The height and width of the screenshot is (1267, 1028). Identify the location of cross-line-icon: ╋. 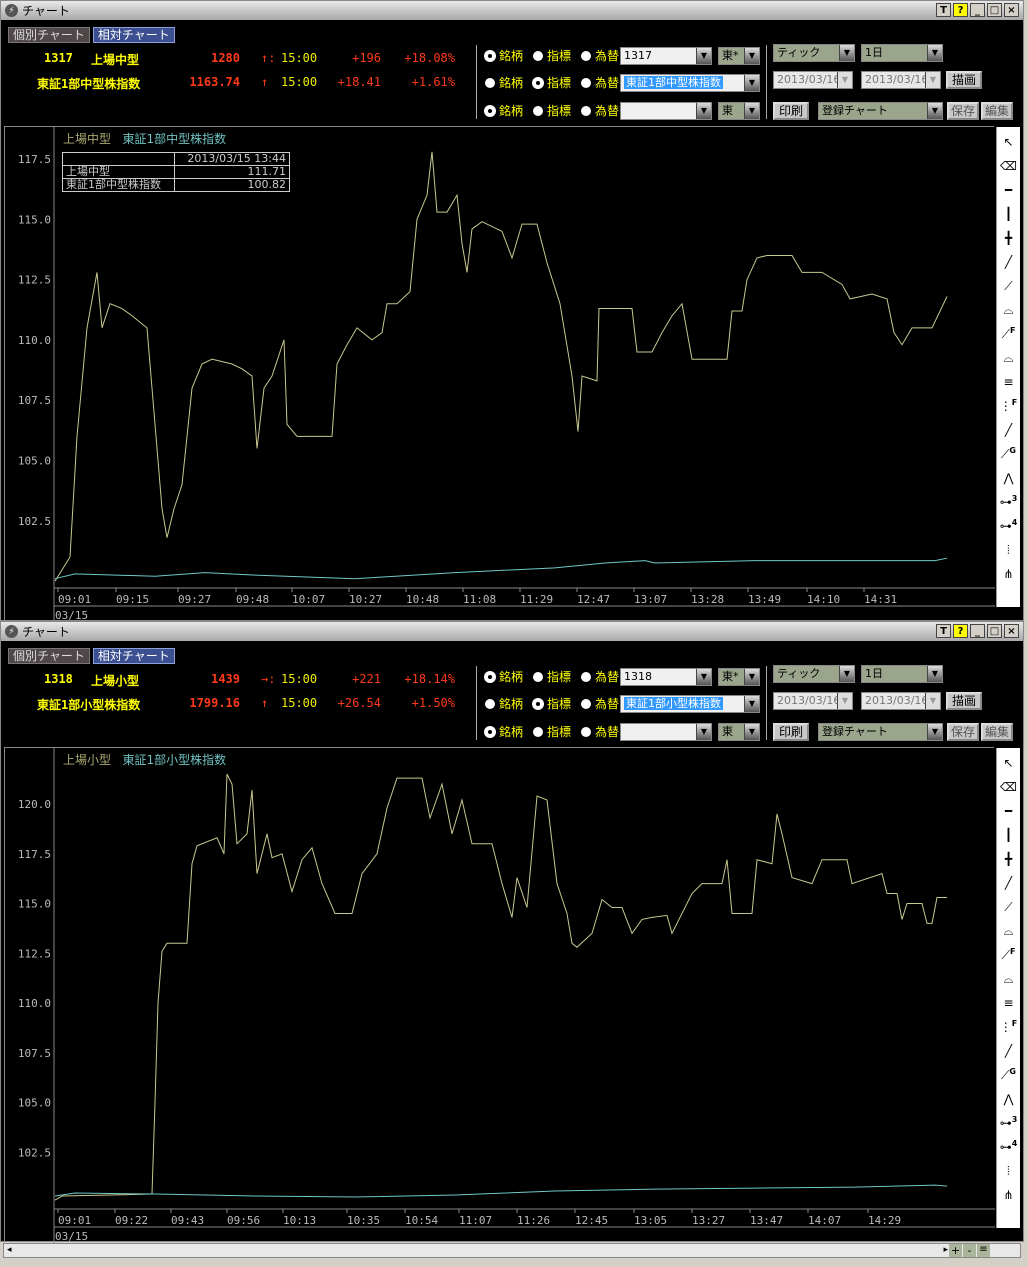
(1008, 235).